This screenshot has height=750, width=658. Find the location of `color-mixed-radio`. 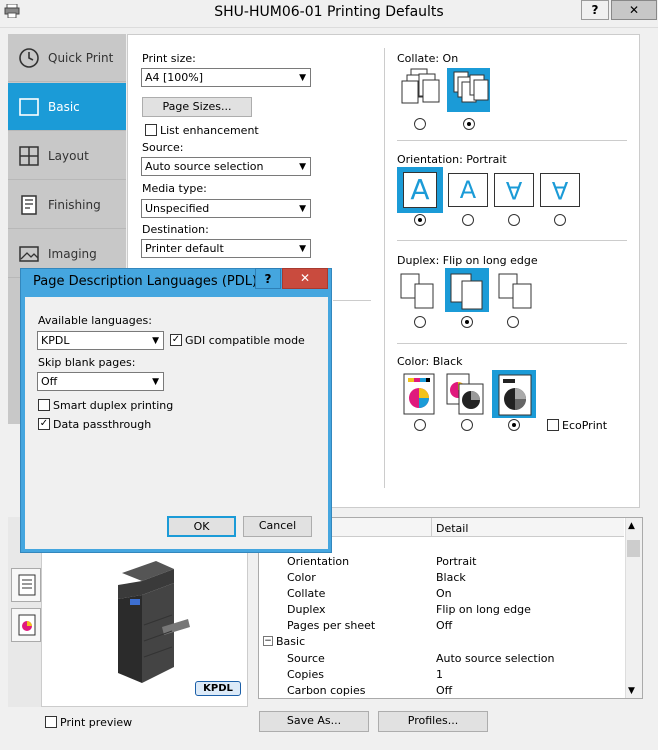

color-mixed-radio is located at coordinates (467, 425).